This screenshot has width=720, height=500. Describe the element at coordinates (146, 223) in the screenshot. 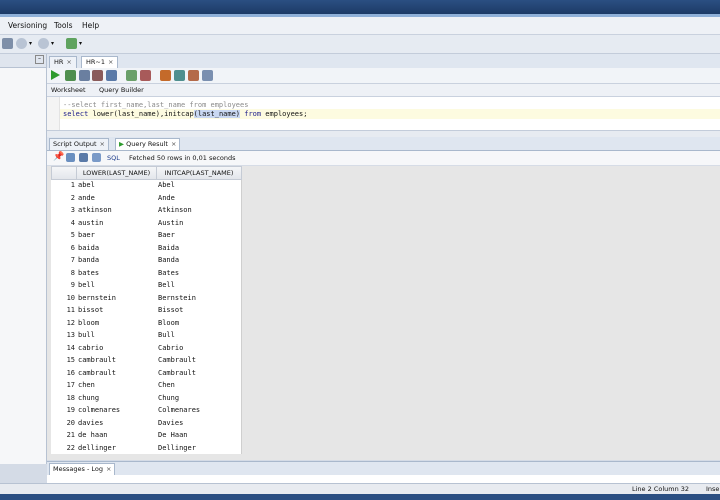

I see `table-row: 4 austin Austin` at that location.